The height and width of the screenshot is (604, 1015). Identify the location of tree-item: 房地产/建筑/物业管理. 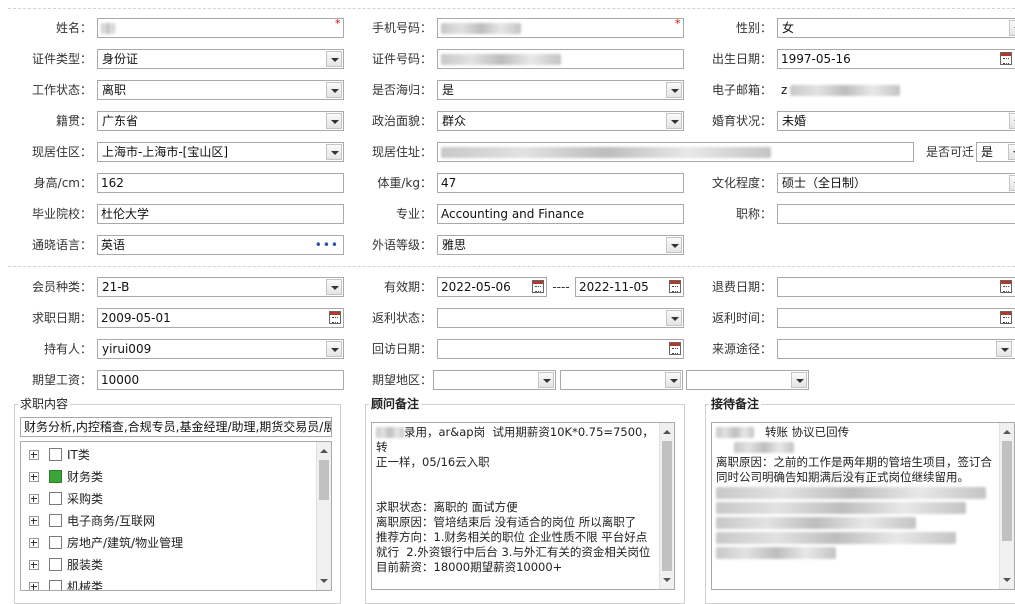
(169, 543).